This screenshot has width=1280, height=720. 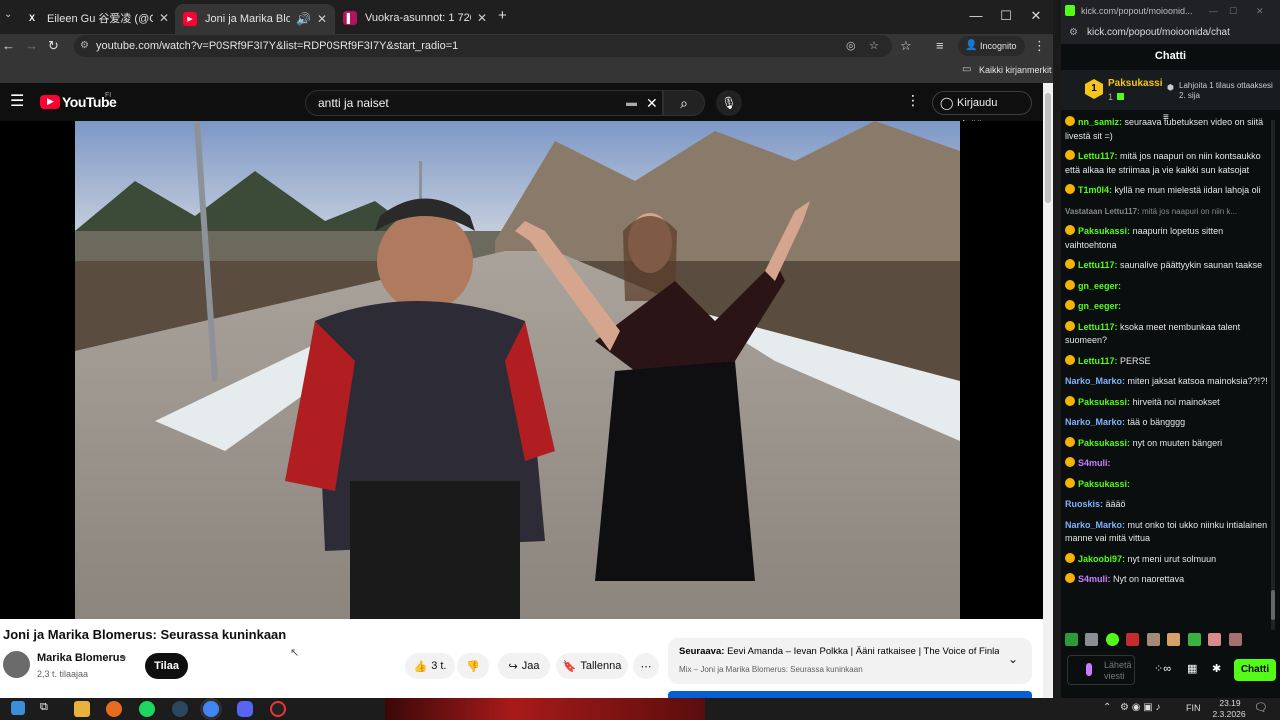 What do you see at coordinates (180, 709) in the screenshot?
I see `steam-icon` at bounding box center [180, 709].